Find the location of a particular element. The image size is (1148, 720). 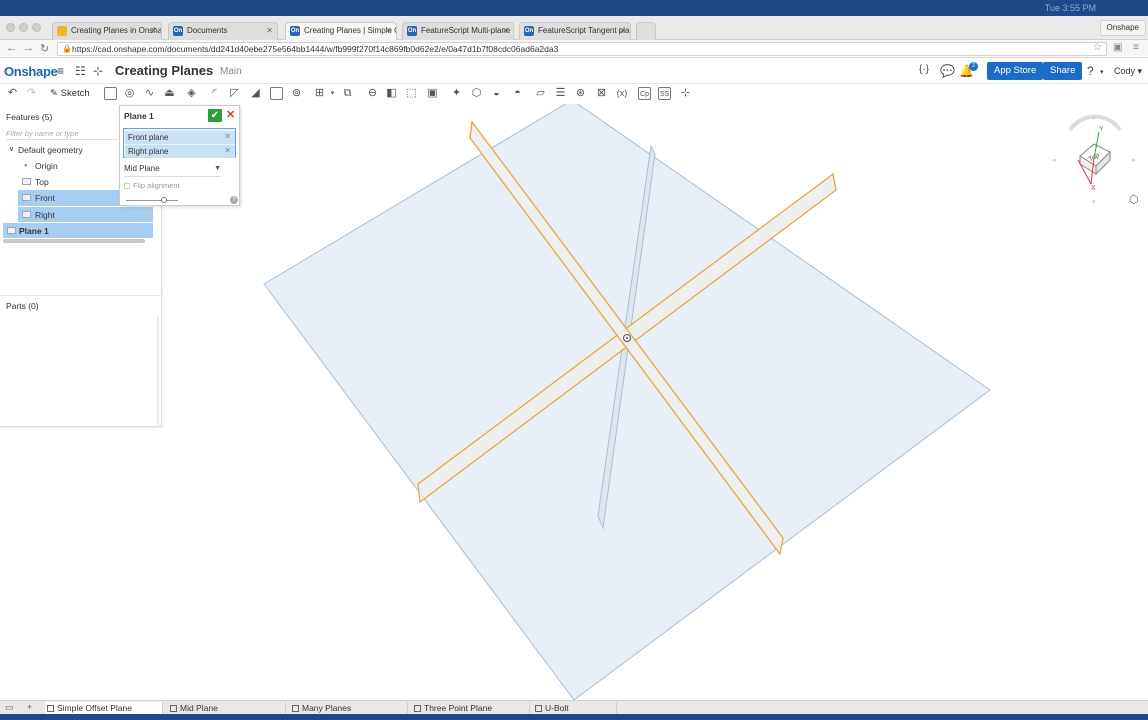

accept-check-icon: ✔ is located at coordinates (215, 115).